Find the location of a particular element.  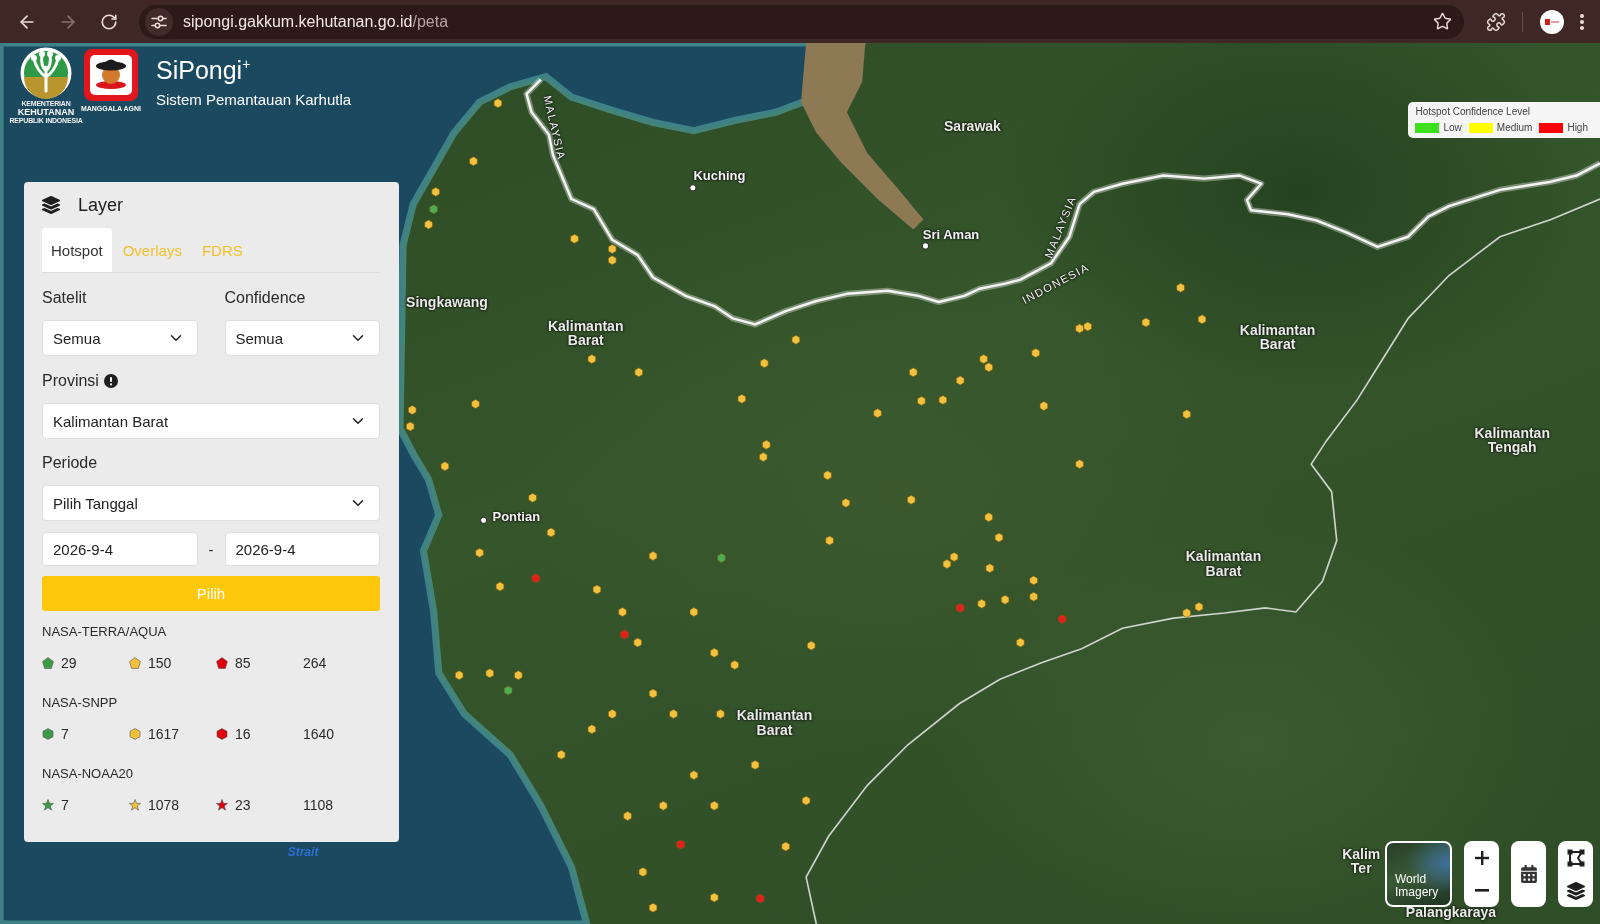

menu-button is located at coordinates (1582, 21).